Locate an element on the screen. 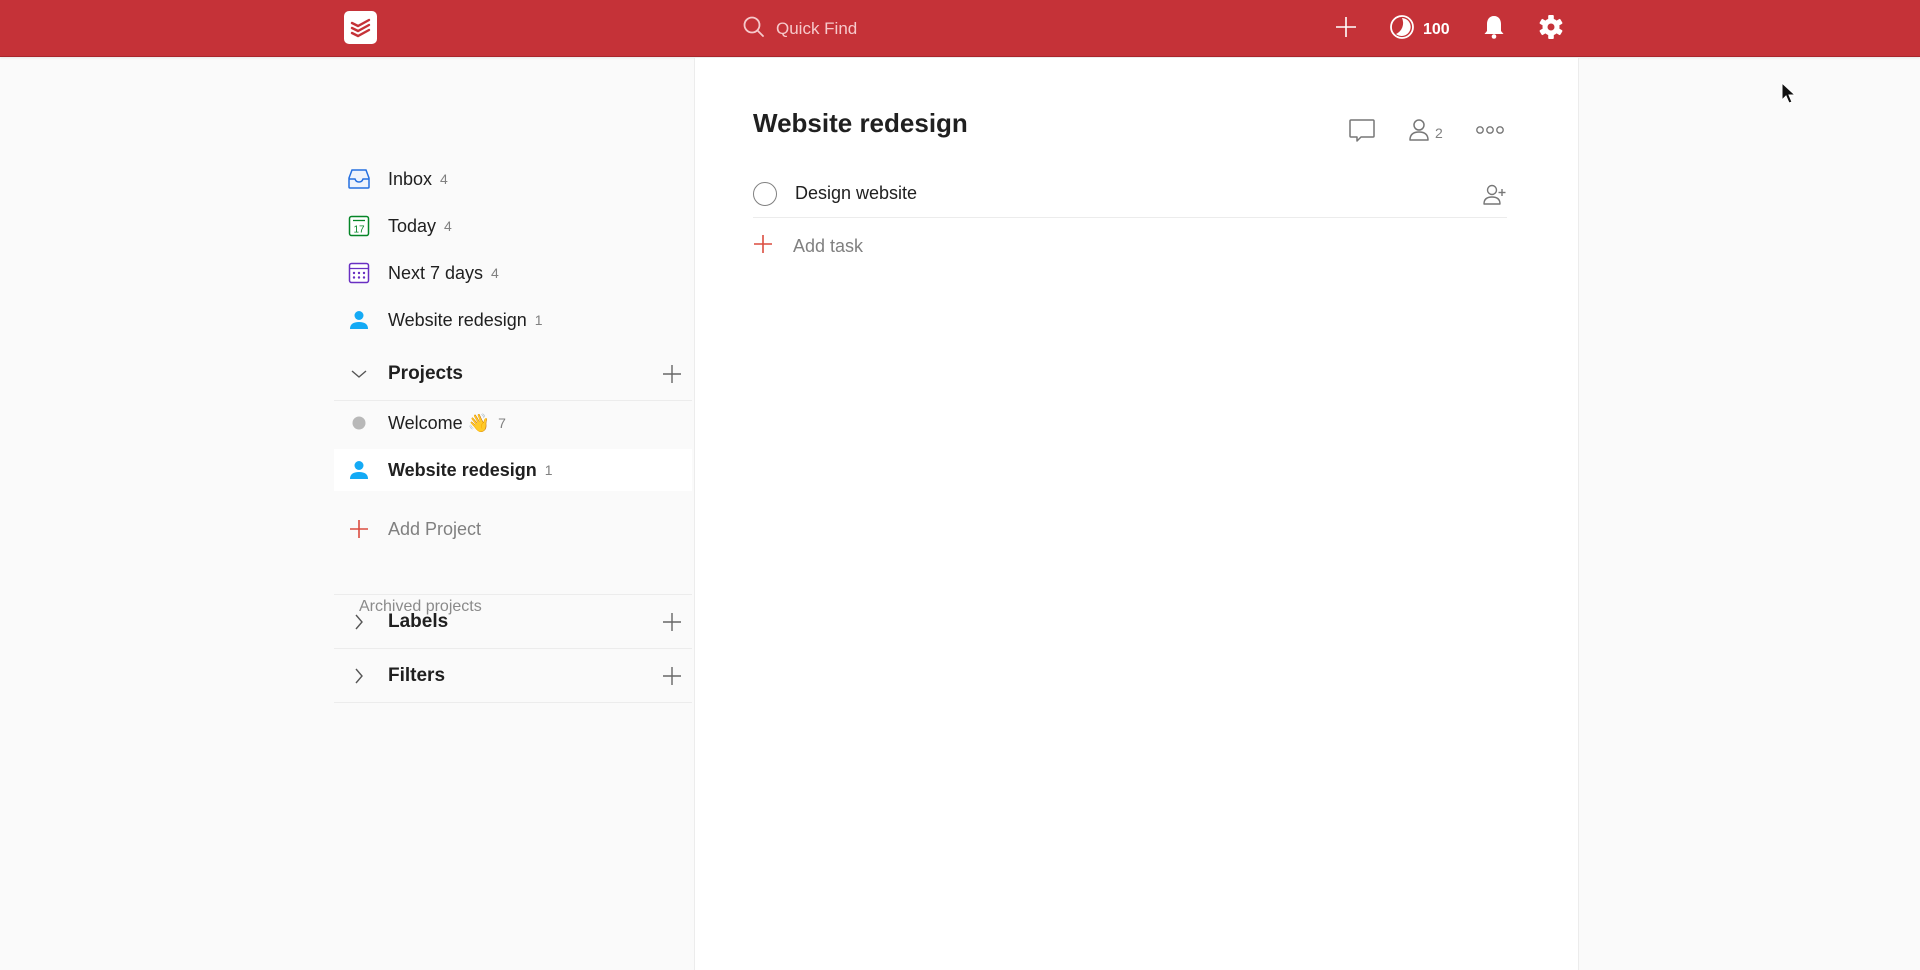 The image size is (1920, 970). project-item-website-redesign: Website redesign 1 is located at coordinates (513, 470).